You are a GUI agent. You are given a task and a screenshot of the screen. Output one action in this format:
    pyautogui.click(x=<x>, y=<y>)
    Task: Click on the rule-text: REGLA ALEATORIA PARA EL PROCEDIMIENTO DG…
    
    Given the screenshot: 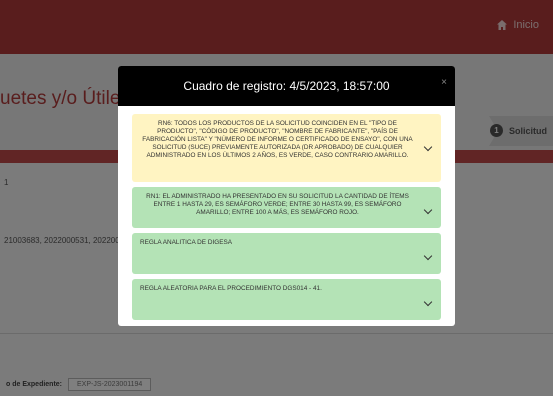 What is the action you would take?
    pyautogui.click(x=231, y=288)
    